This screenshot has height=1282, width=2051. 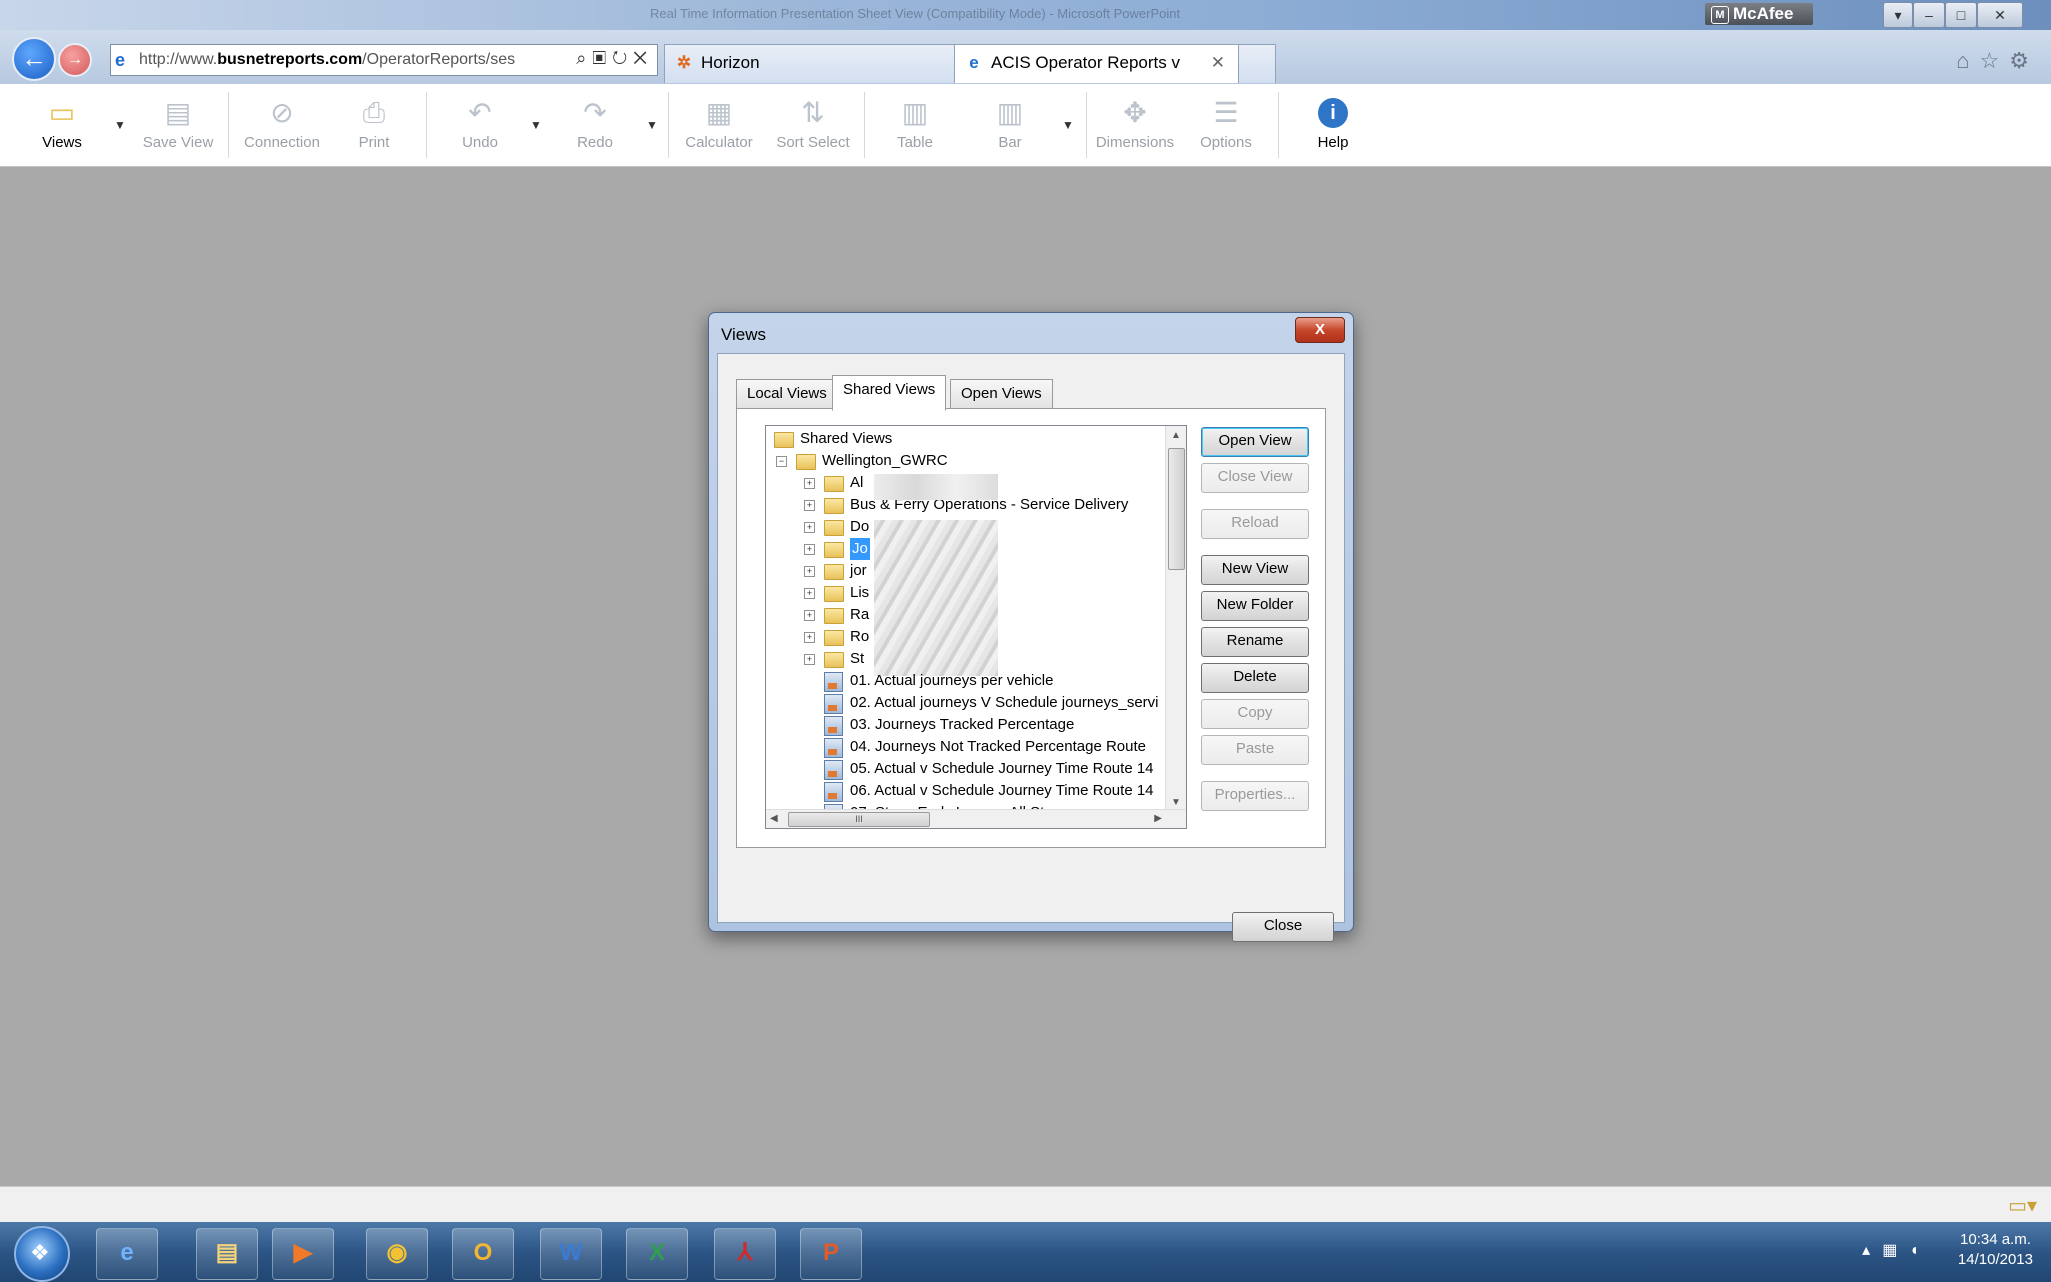 What do you see at coordinates (1333, 125) in the screenshot?
I see `help-button: i Help` at bounding box center [1333, 125].